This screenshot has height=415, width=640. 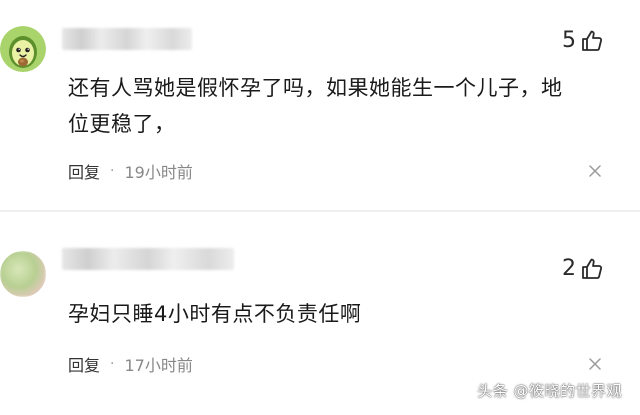 I want to click on comment-text: 还有人骂她是假怀孕了吗，如果她能生一个儿子，地 位更稳了，, so click(x=338, y=106).